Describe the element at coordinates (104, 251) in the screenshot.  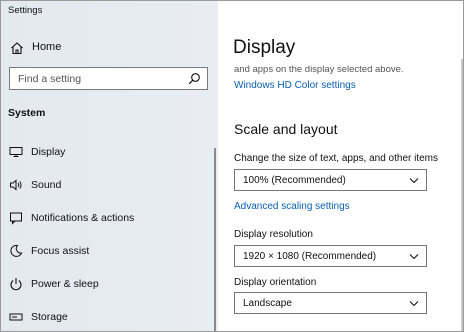
I see `sidebar-item-focus-assist: Focus assist` at that location.